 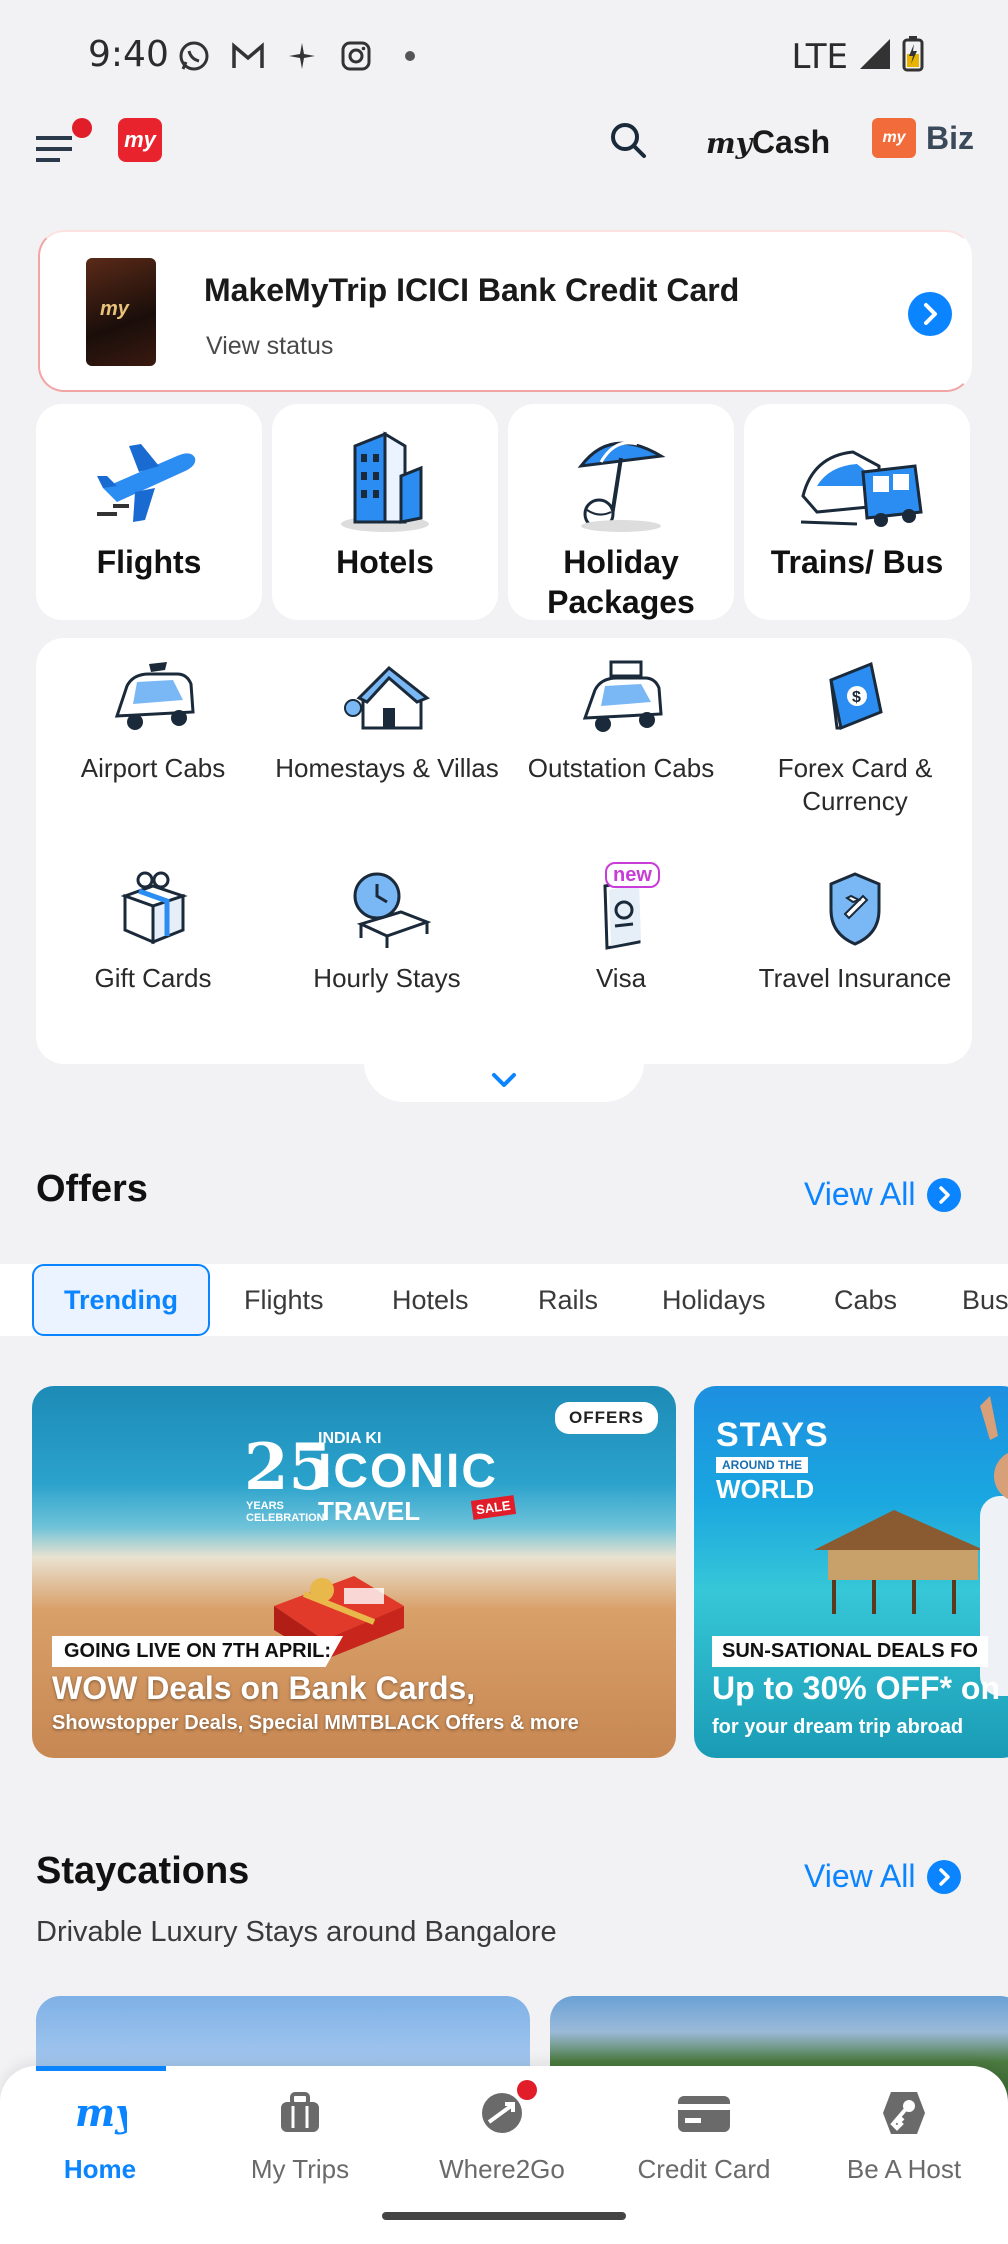 I want to click on new-badge: new, so click(x=632, y=875).